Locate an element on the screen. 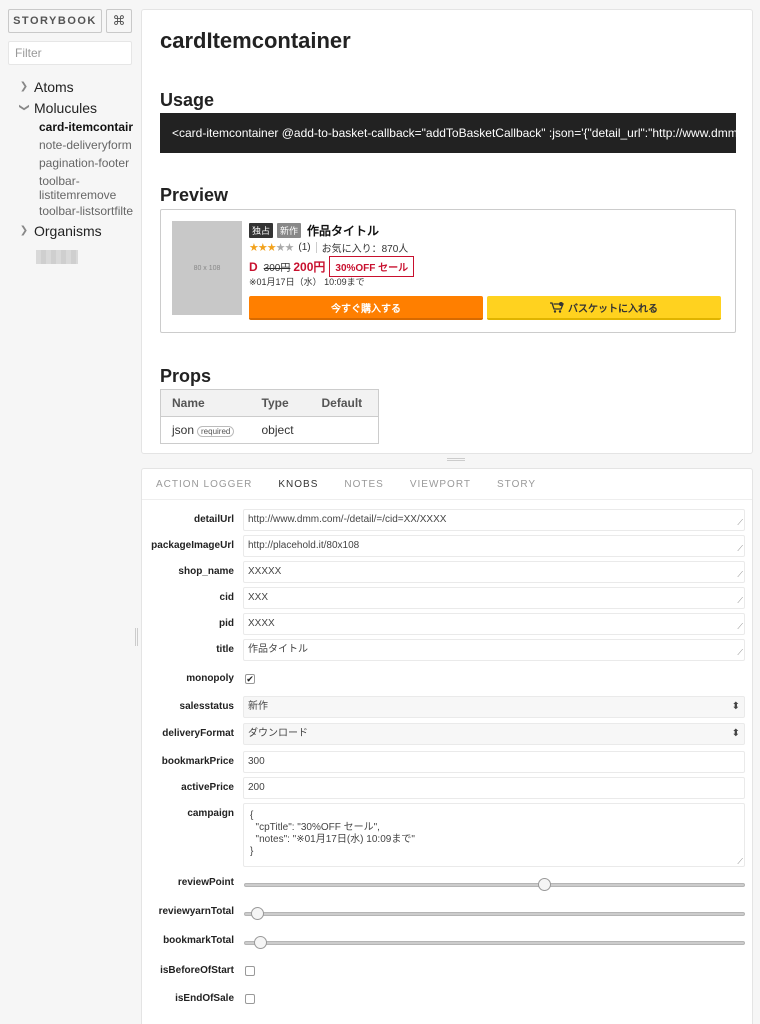  deliveryformat-select: ダウンロード is located at coordinates (494, 734).